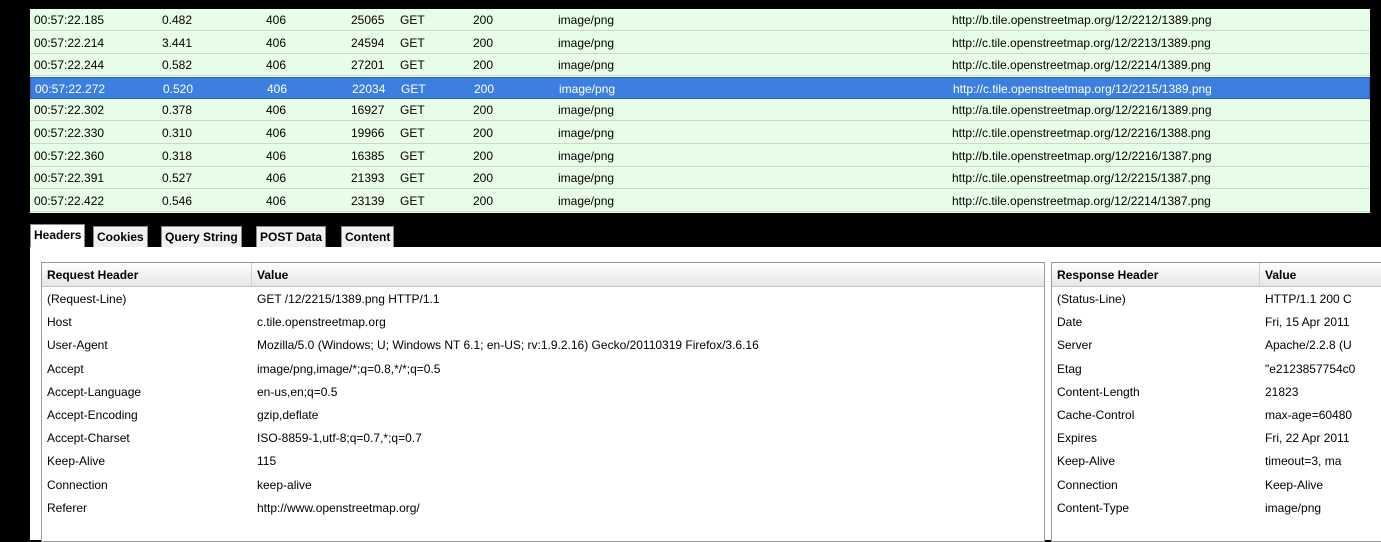 The height and width of the screenshot is (542, 1381). What do you see at coordinates (69, 178) in the screenshot?
I see `time-cell: 00:57:22.391` at bounding box center [69, 178].